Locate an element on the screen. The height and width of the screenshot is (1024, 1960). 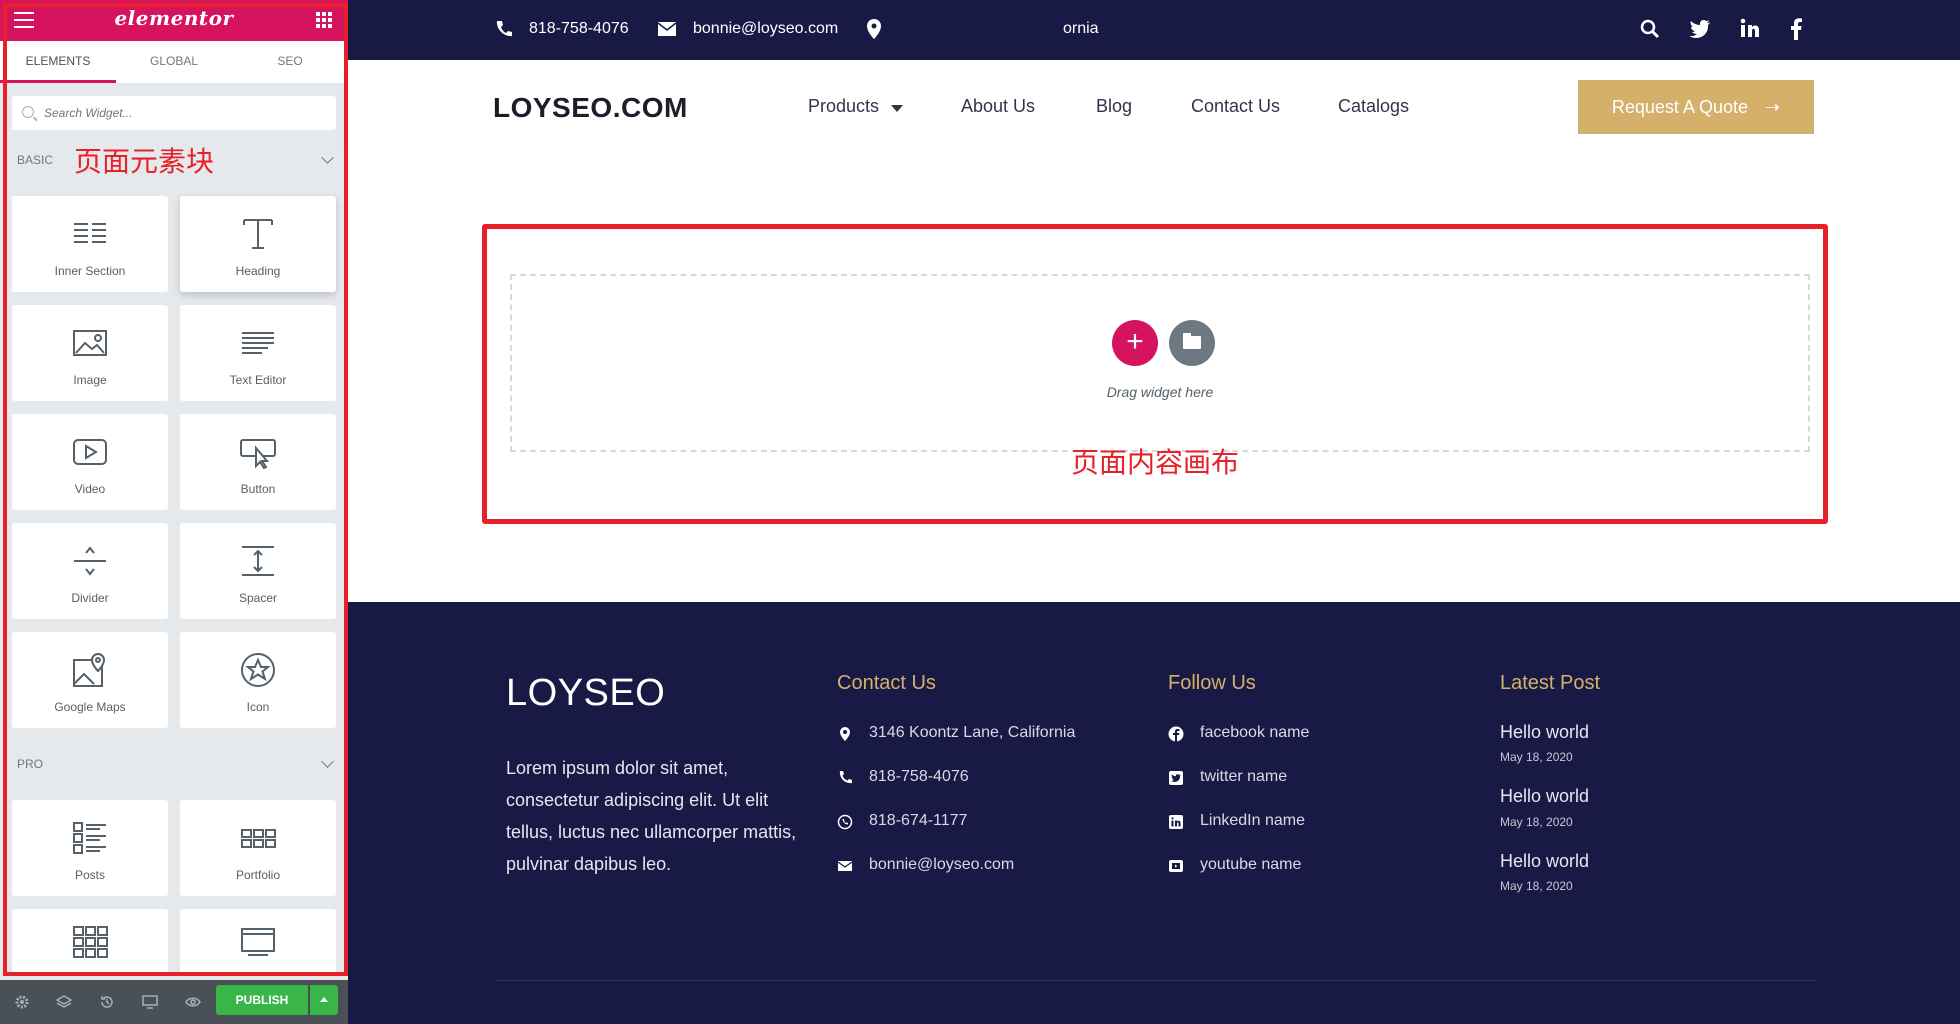
panel-tabs: ELEMENTS GLOBAL SEO is located at coordinates (174, 62).